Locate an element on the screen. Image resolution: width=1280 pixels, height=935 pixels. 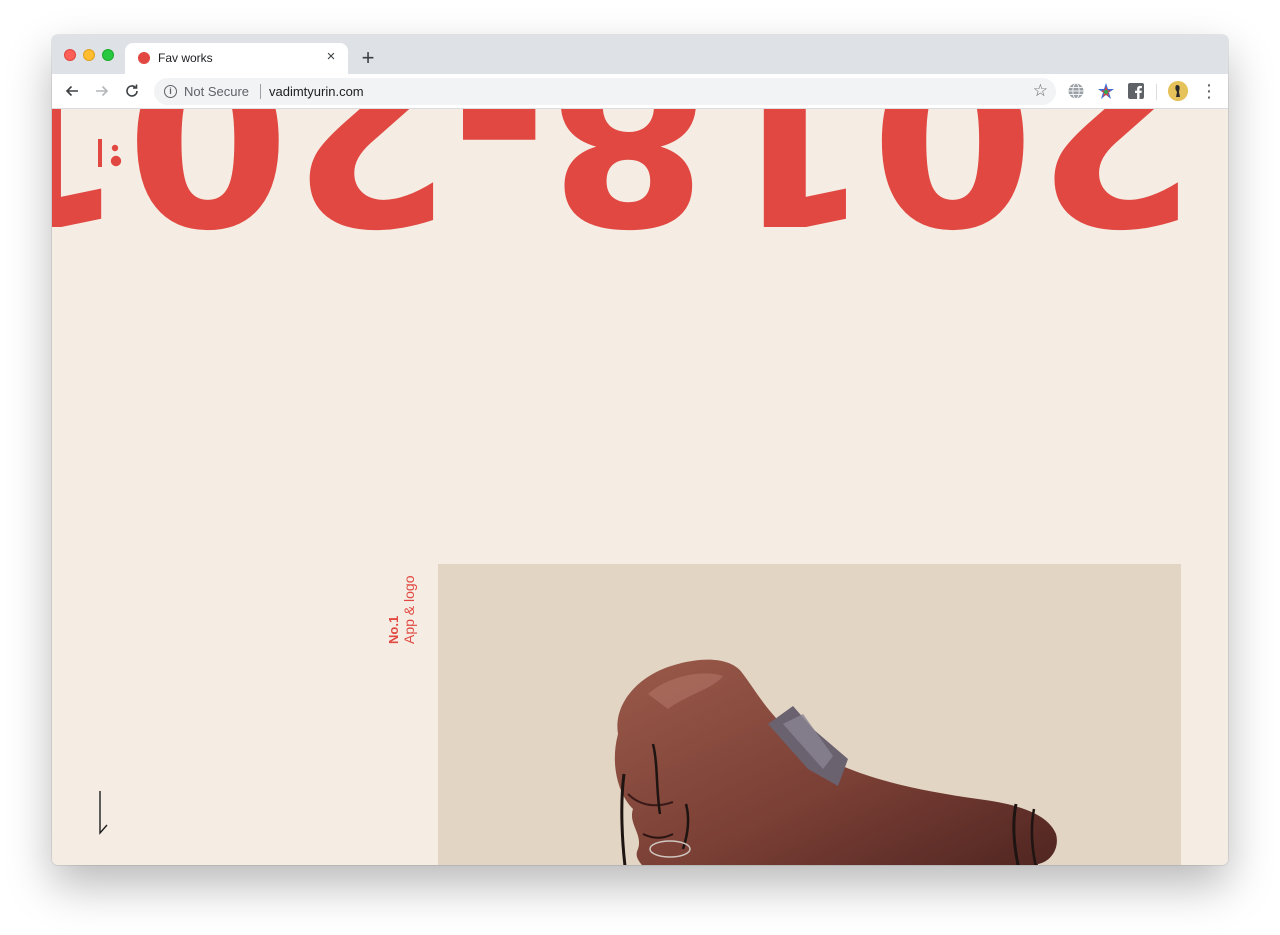
reload-icon is located at coordinates (132, 90).